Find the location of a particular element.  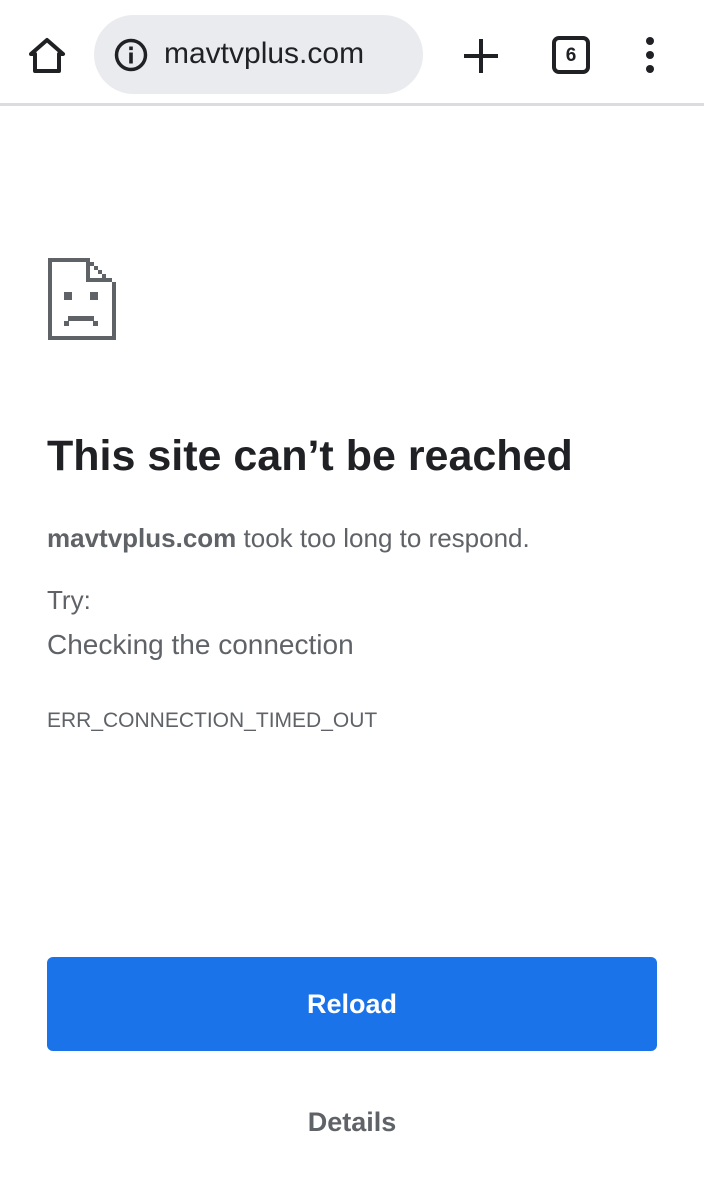

new-tab-button is located at coordinates (481, 56).